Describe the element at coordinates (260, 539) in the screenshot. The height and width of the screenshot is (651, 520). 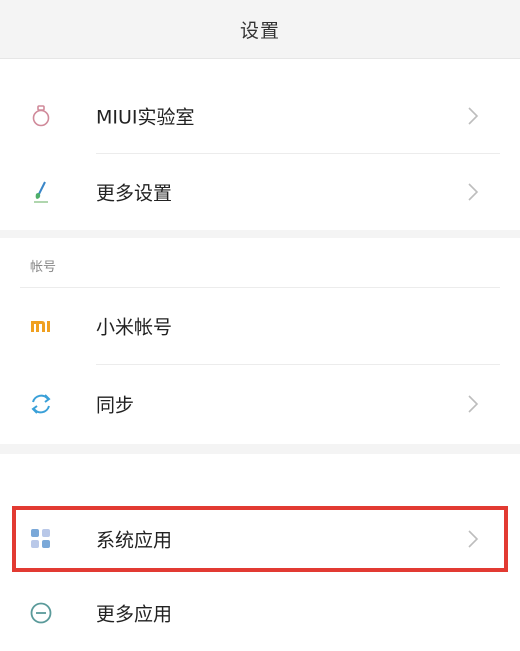
I see `highlight-box` at that location.